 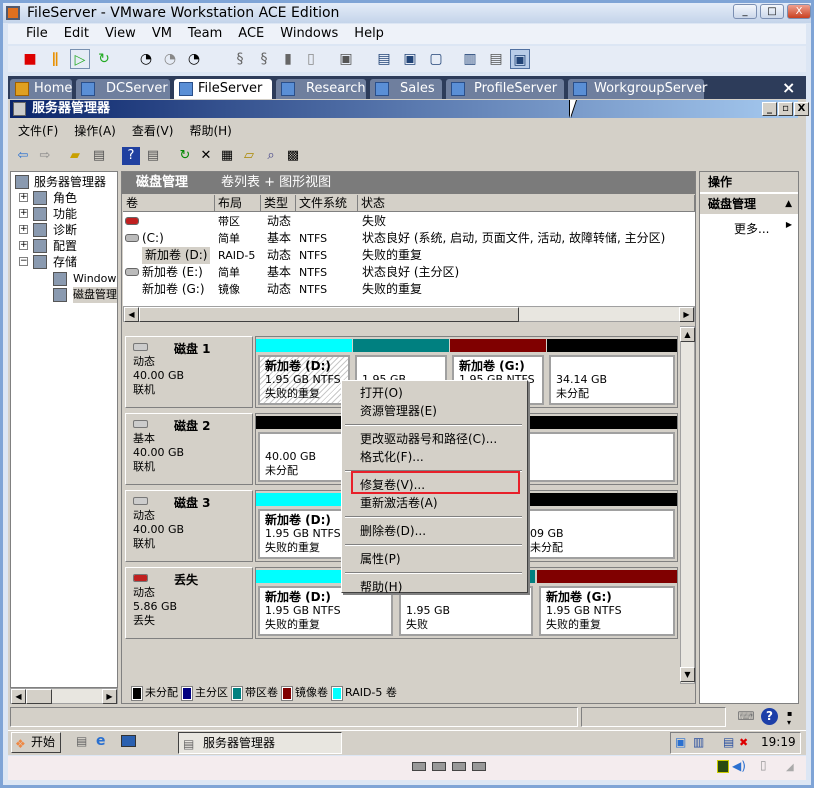 What do you see at coordinates (607, 604) in the screenshot?
I see `partition: 新加卷 (G:) 1.95 GB NTFS 失败的重复` at bounding box center [607, 604].